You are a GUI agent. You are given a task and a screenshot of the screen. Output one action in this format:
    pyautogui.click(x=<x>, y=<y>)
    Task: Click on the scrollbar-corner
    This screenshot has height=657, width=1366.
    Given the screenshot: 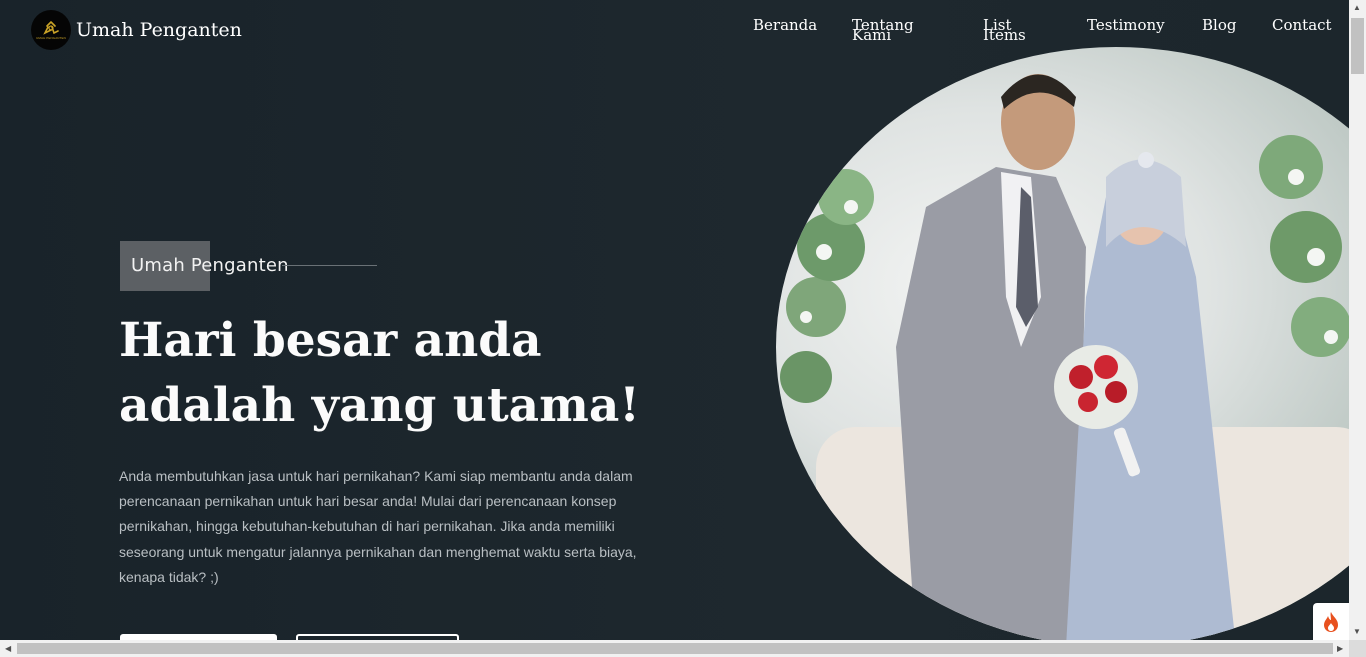 What is the action you would take?
    pyautogui.click(x=1357, y=648)
    